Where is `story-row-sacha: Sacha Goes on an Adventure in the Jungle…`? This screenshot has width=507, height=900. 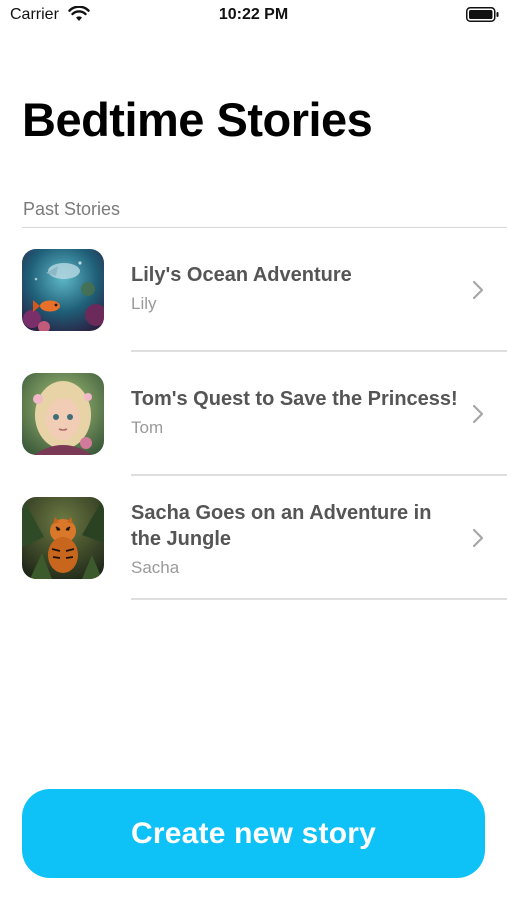
story-row-sacha: Sacha Goes on an Adventure in the Jungle… is located at coordinates (253, 538).